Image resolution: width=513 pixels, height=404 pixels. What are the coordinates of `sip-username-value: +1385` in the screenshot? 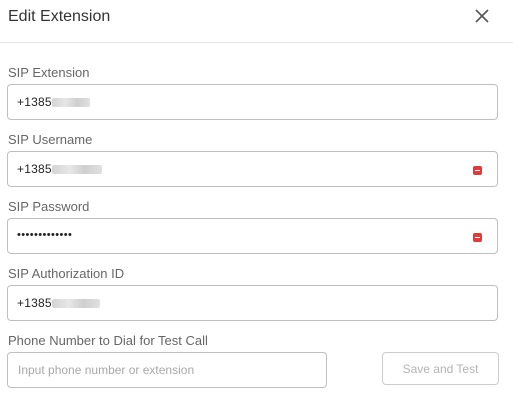 It's located at (59, 169).